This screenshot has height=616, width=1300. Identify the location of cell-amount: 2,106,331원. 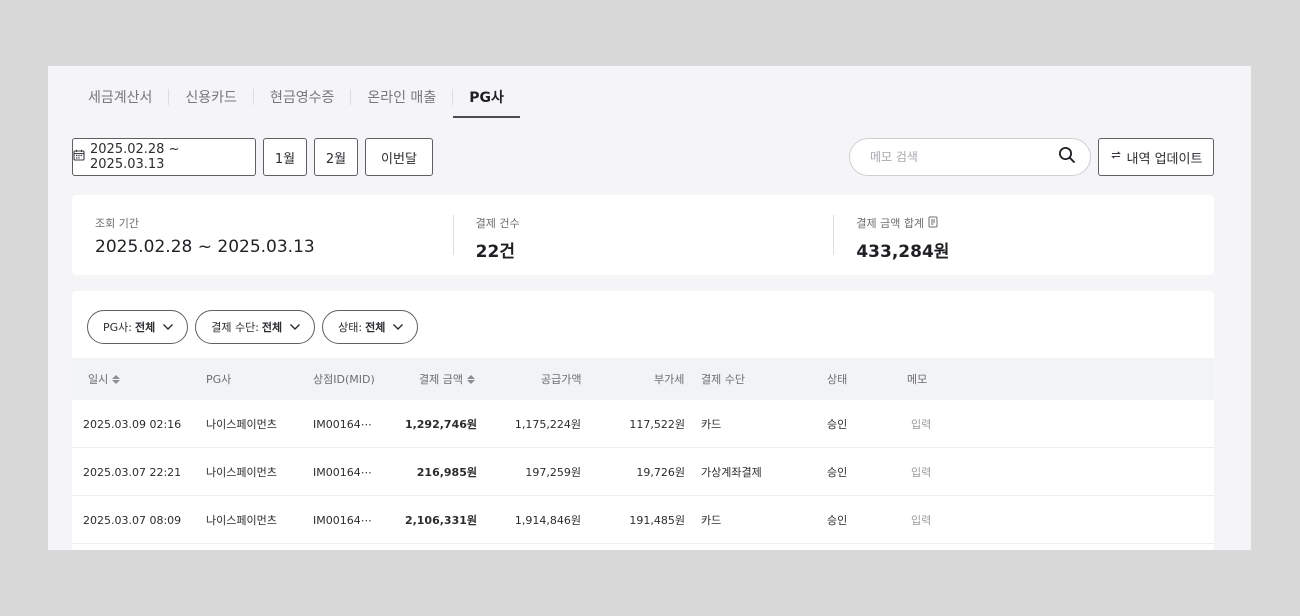
(440, 520).